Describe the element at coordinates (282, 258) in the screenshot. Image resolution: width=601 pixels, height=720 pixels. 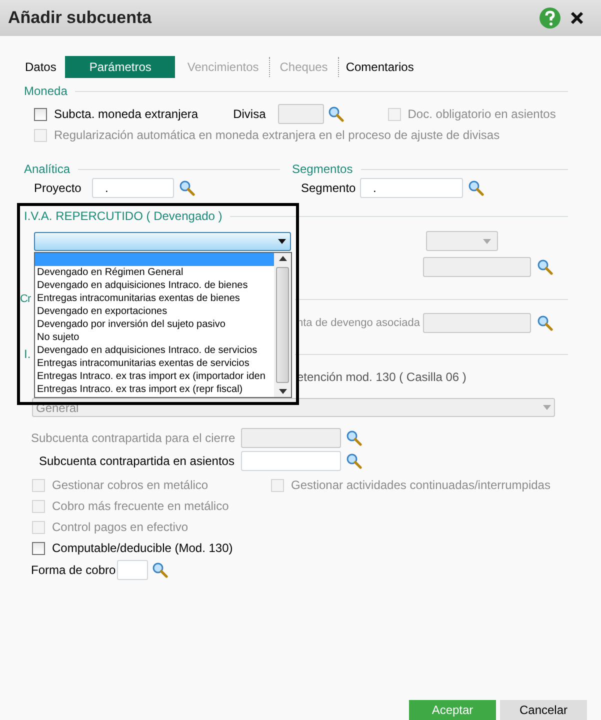
I see `up-arrow-icon` at that location.